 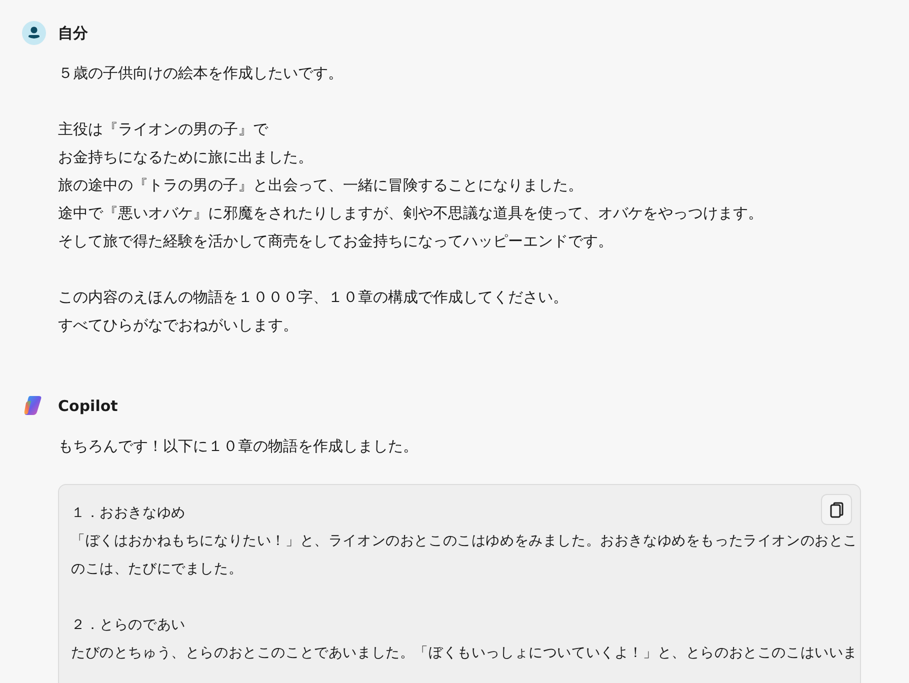 What do you see at coordinates (88, 406) in the screenshot?
I see `author-name: Copilot` at bounding box center [88, 406].